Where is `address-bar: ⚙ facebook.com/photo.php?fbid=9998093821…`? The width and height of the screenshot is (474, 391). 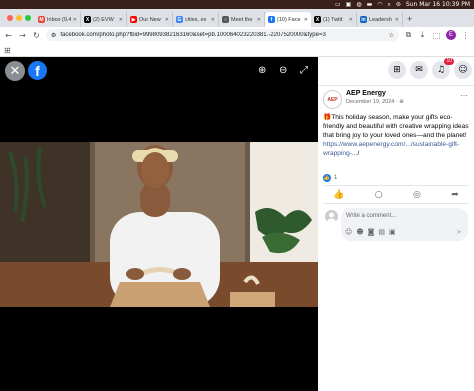
address-bar: ⚙ facebook.com/photo.php?fbid=9998093821… is located at coordinates (222, 35).